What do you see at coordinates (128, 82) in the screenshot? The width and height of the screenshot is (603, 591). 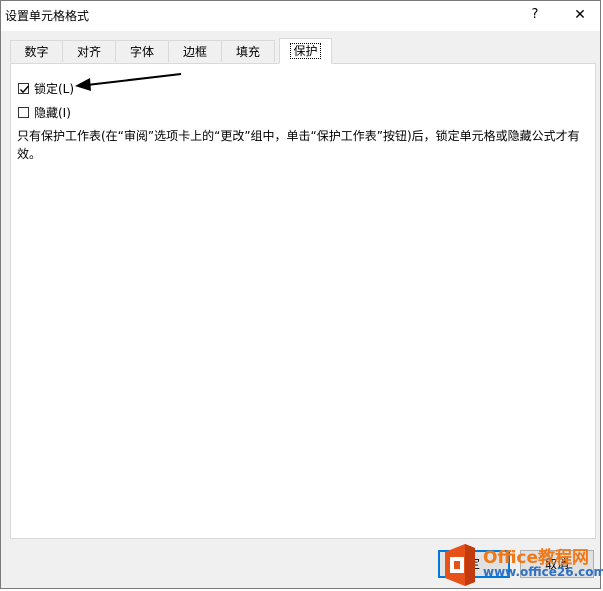 I see `arrow-left-icon` at bounding box center [128, 82].